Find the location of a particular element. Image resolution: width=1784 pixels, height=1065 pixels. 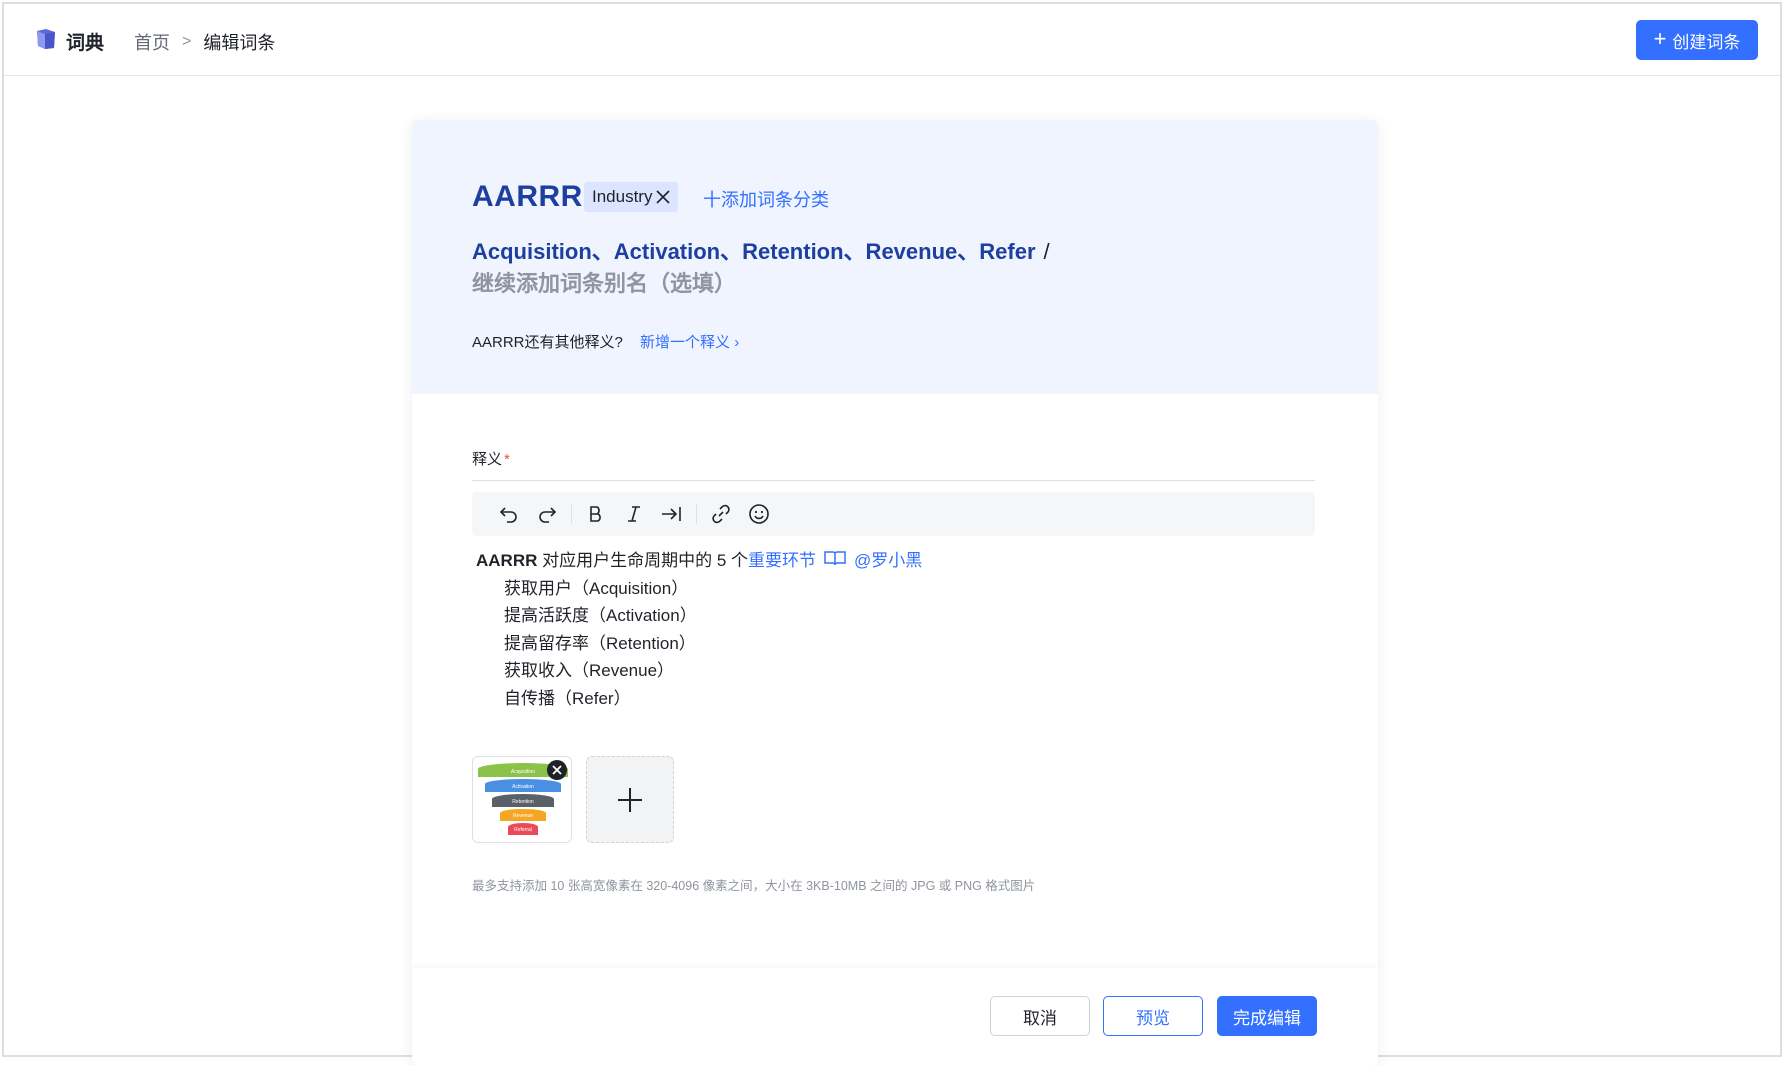

italic-icon is located at coordinates (634, 514).